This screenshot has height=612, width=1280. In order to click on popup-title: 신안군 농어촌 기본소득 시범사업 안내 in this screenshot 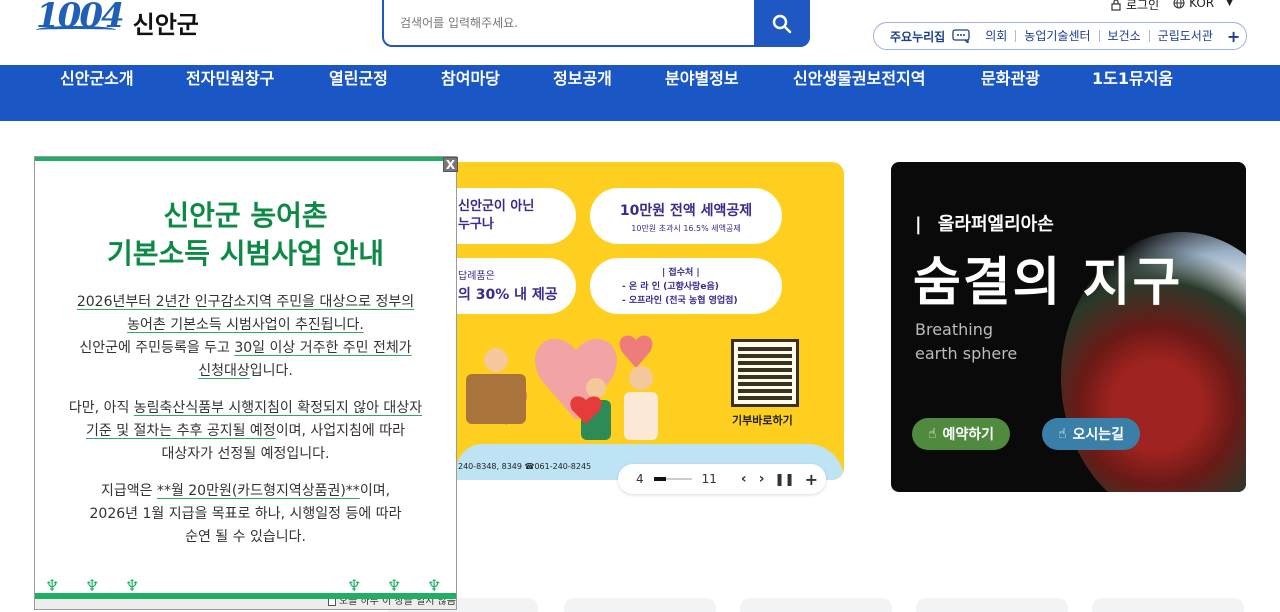, I will do `click(245, 235)`.